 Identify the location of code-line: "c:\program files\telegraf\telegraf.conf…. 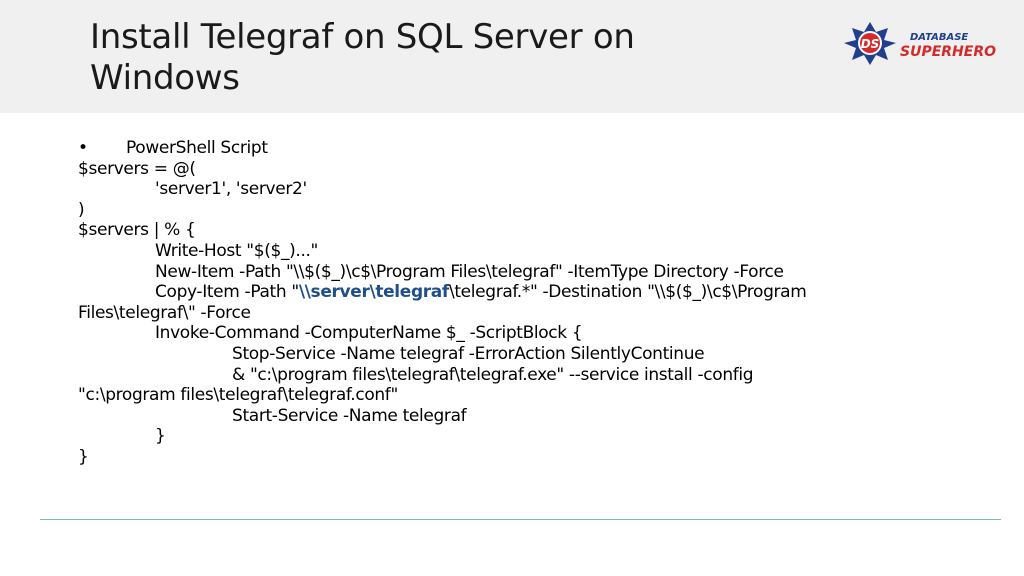
(238, 395).